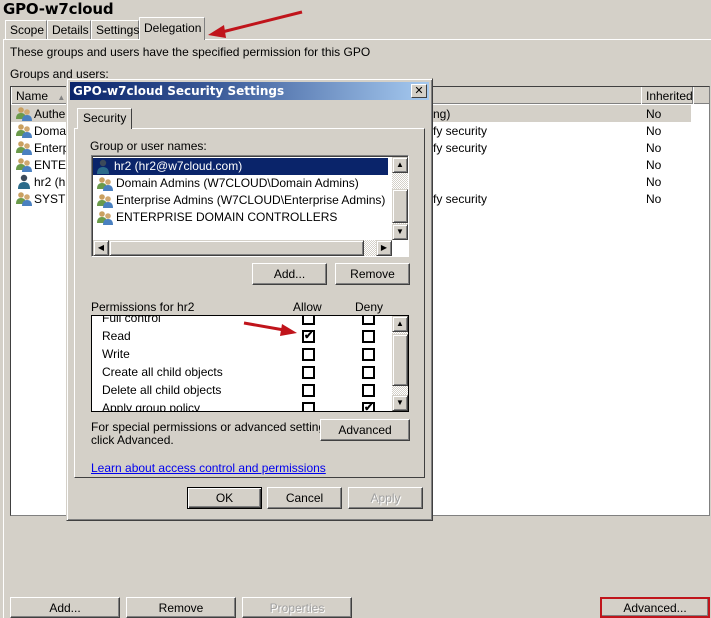 Image resolution: width=711 pixels, height=618 pixels. Describe the element at coordinates (242, 405) in the screenshot. I see `permission-row: Apply group policy ✔` at that location.